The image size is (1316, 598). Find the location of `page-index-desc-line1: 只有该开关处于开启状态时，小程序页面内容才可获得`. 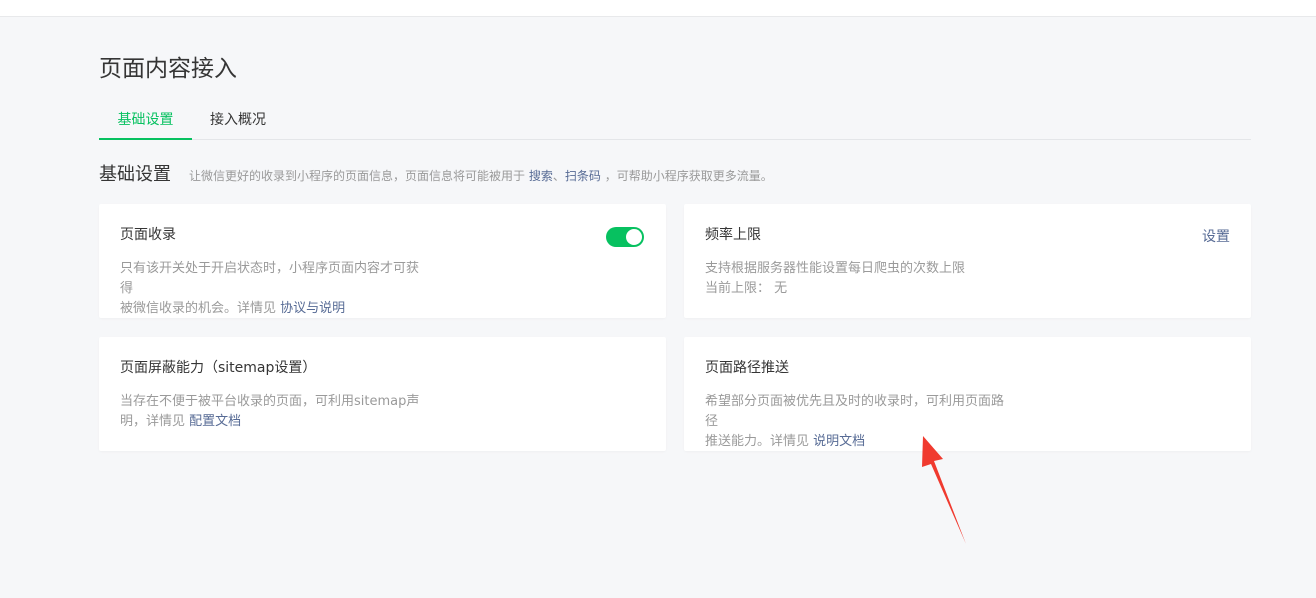

page-index-desc-line1: 只有该开关处于开启状态时，小程序页面内容才可获得 is located at coordinates (270, 278).